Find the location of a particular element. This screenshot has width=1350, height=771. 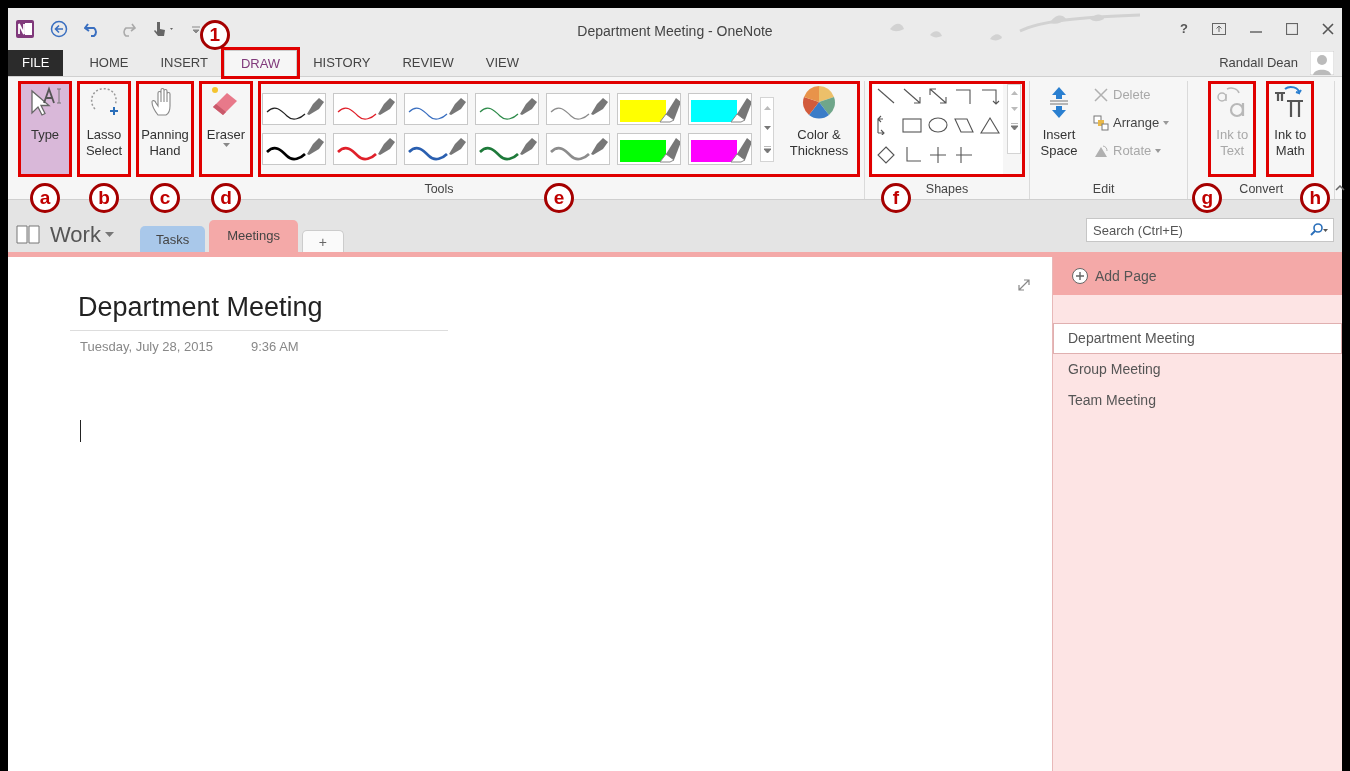

search-icon is located at coordinates (1319, 230).